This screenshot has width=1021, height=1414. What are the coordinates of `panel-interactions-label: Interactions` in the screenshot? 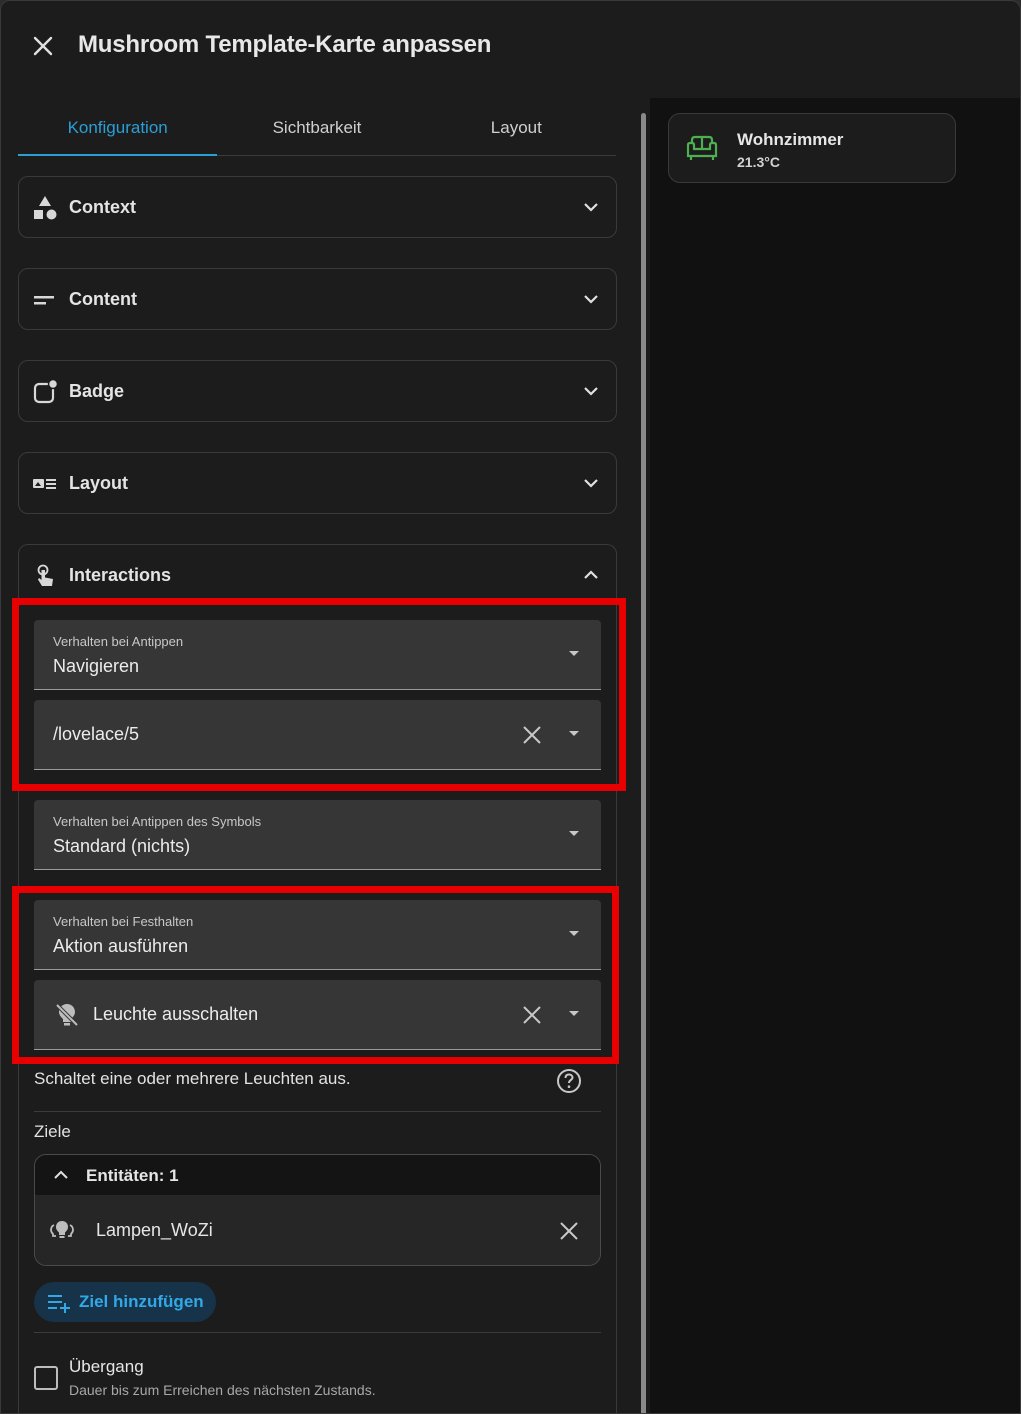 It's located at (120, 575).